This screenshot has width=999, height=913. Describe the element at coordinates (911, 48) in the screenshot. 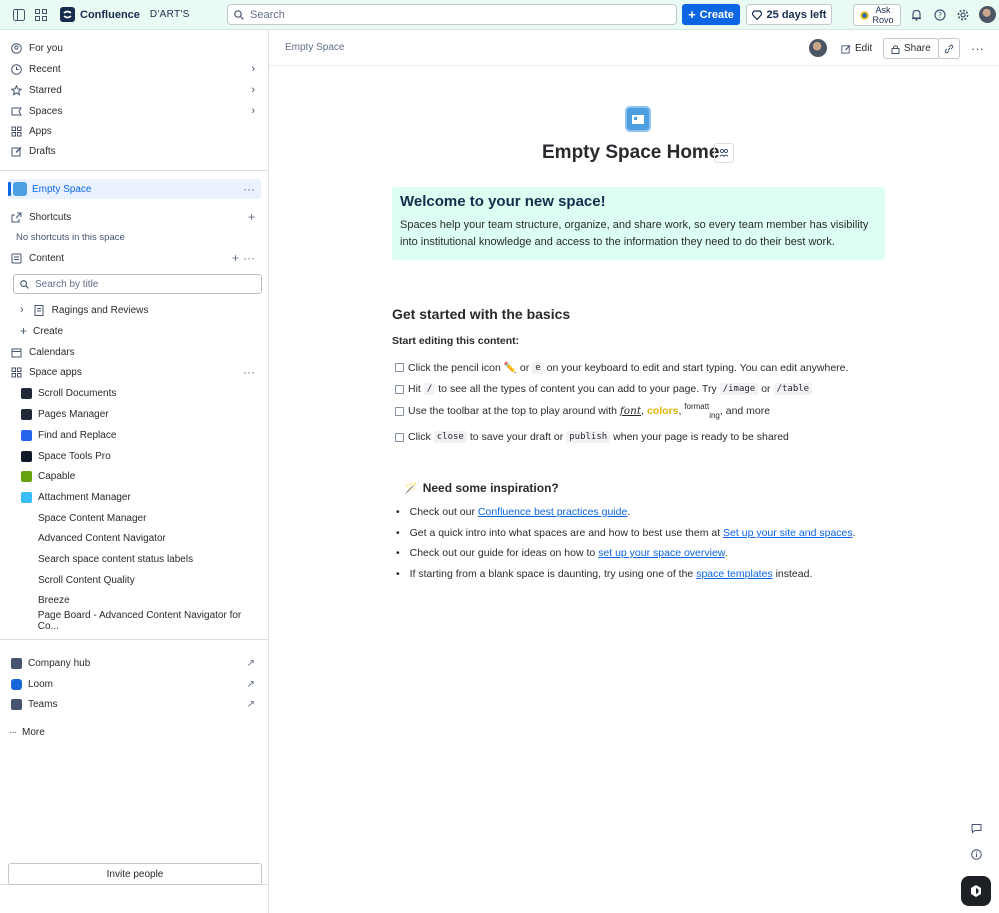

I see `share-button: Share` at that location.